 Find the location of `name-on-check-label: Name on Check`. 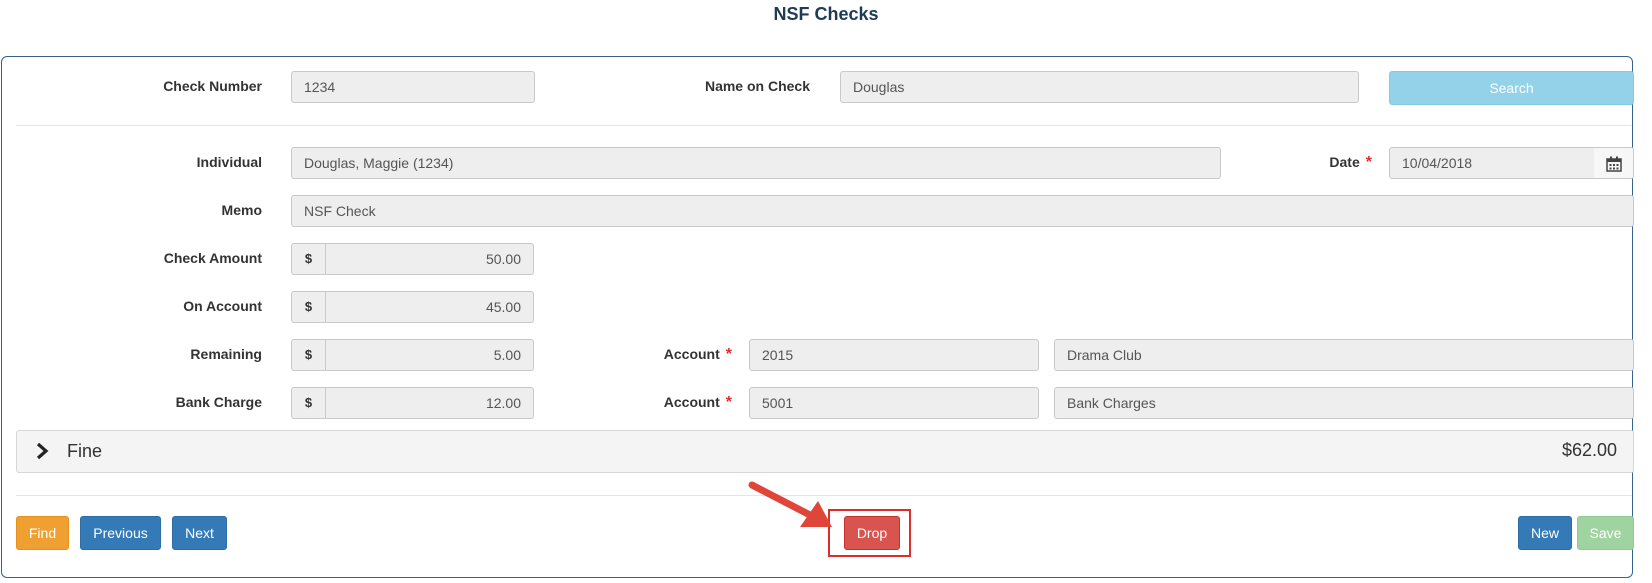

name-on-check-label: Name on Check is located at coordinates (757, 86).